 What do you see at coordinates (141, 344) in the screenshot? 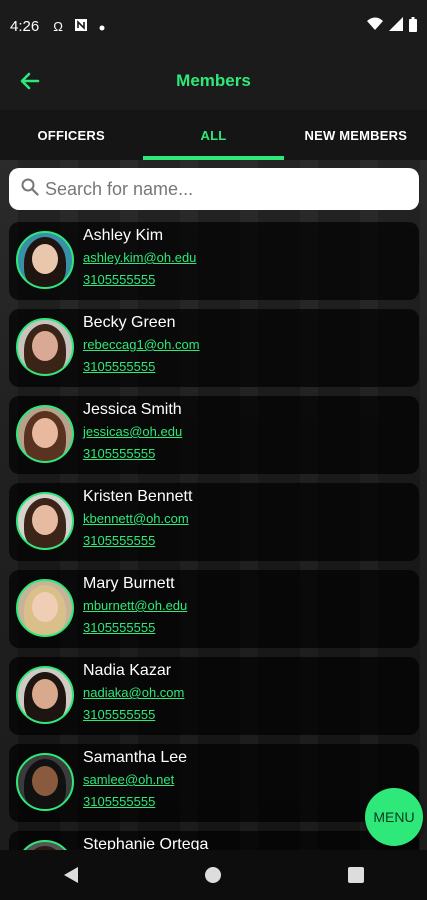
I see `member-email-link: rebeccag1@oh.com` at bounding box center [141, 344].